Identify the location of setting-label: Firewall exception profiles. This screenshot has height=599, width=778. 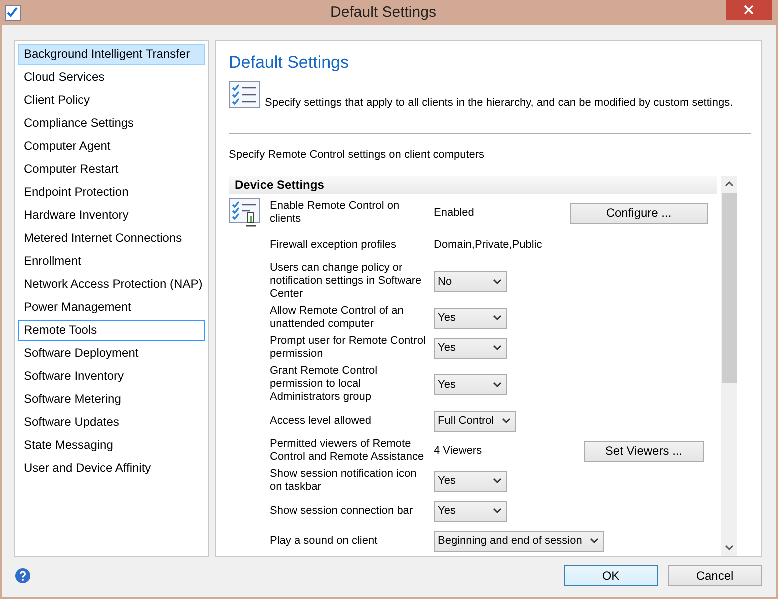
(334, 245).